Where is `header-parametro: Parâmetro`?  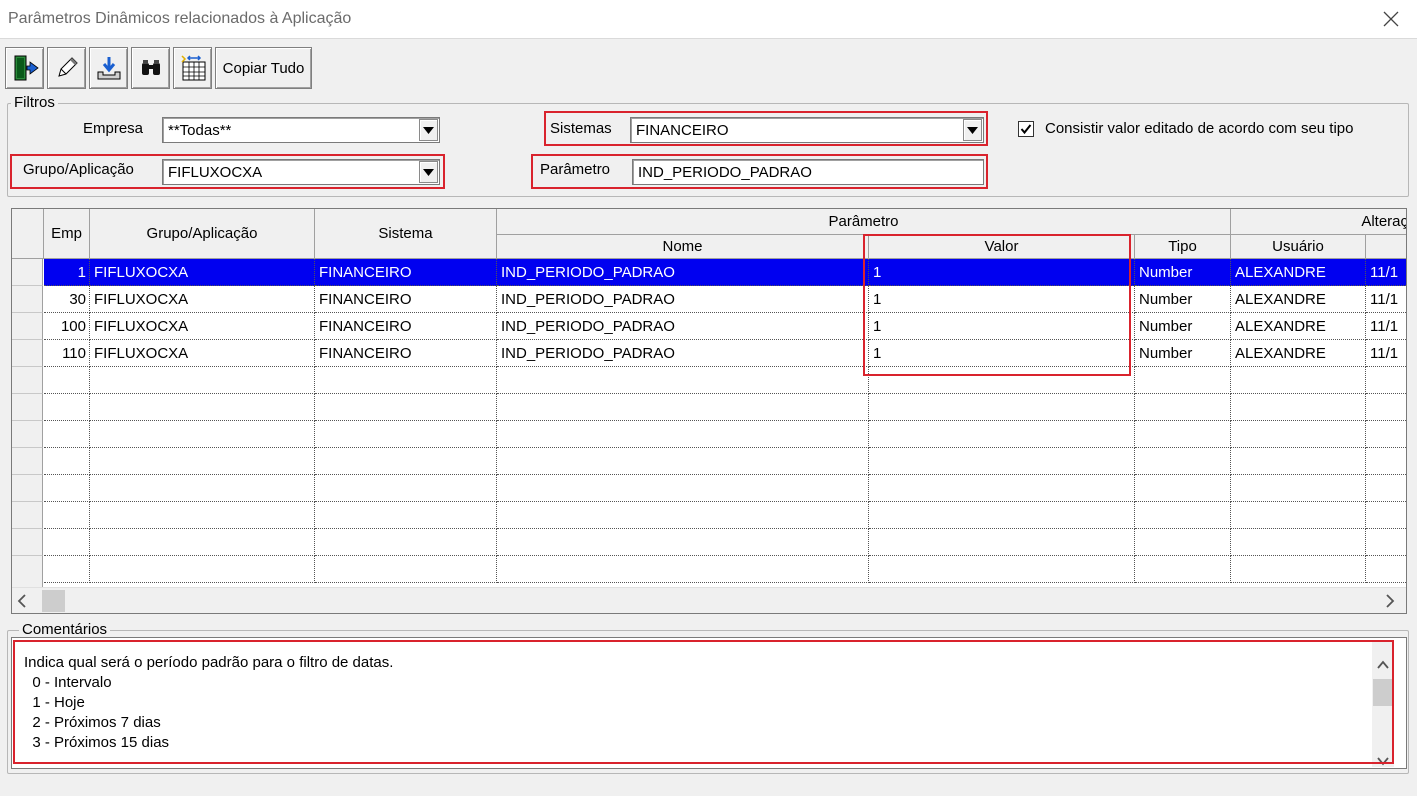 header-parametro: Parâmetro is located at coordinates (864, 222).